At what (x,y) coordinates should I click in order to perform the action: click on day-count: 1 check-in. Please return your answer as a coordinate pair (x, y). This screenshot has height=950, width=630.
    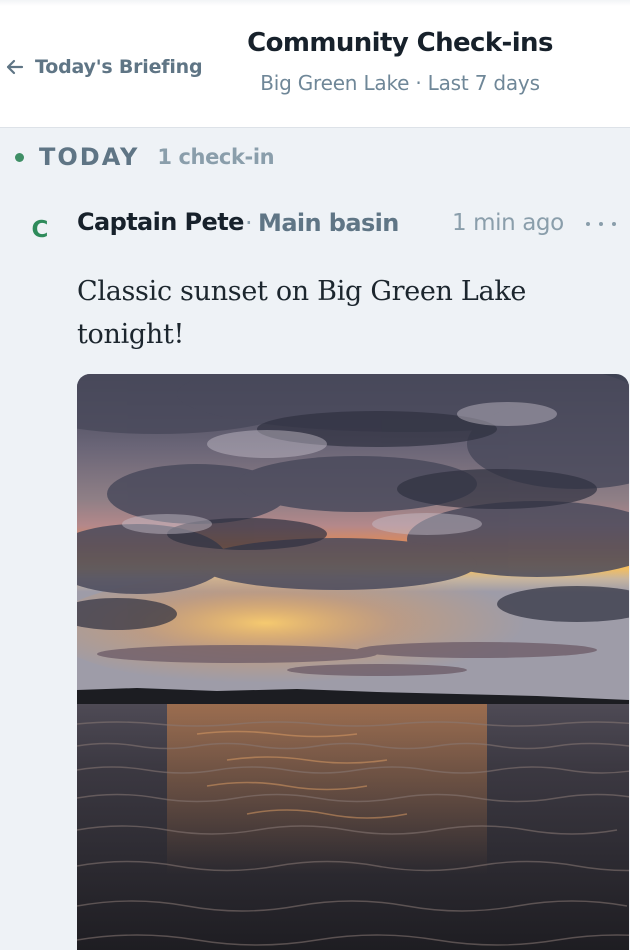
    Looking at the image, I should click on (216, 157).